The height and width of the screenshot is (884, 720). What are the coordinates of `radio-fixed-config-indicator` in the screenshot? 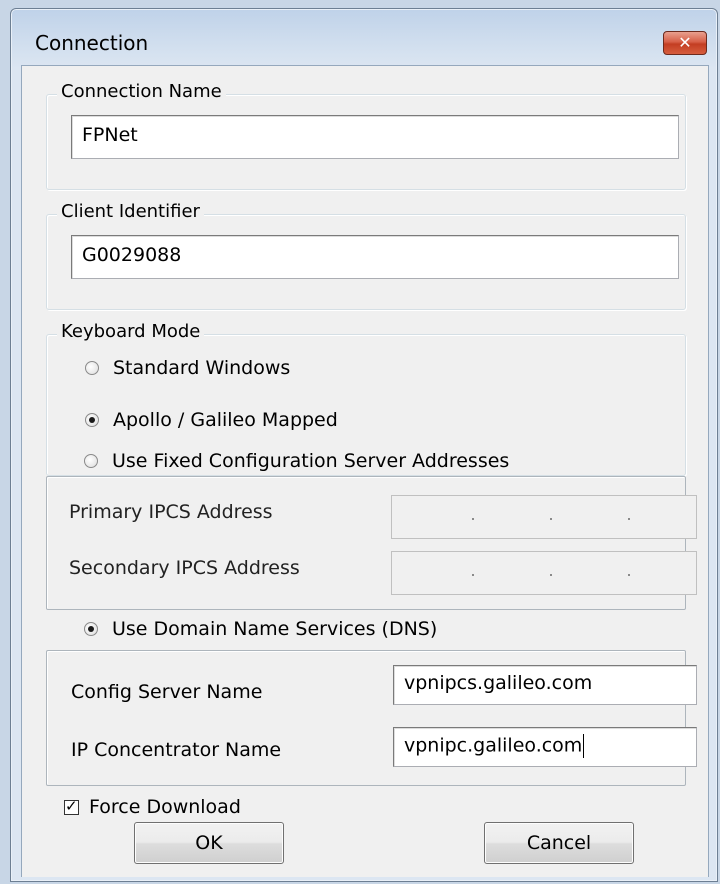 It's located at (91, 461).